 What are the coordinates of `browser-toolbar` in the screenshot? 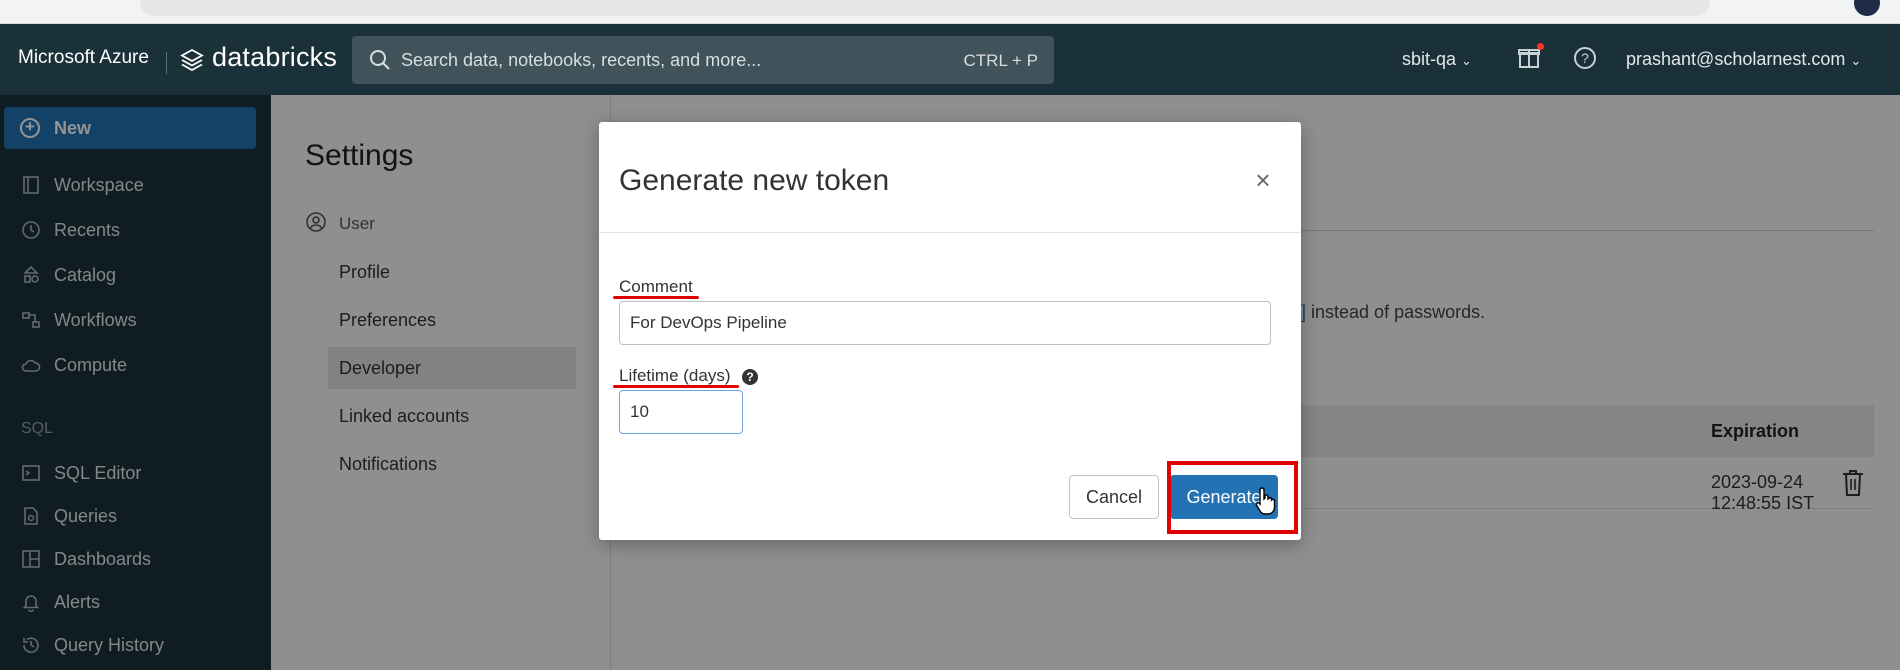 It's located at (950, 12).